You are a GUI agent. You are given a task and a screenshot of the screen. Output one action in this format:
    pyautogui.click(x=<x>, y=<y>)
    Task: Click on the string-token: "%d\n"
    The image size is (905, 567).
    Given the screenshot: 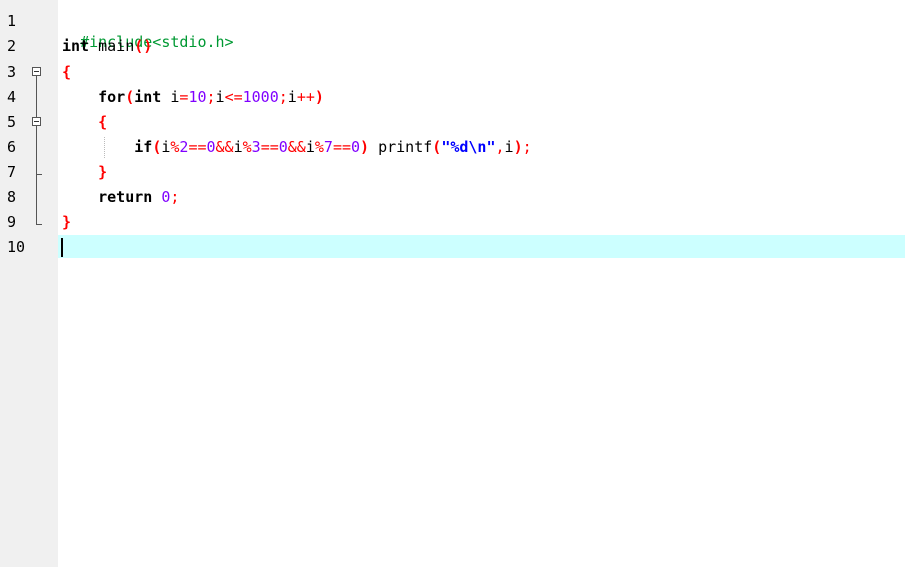 What is the action you would take?
    pyautogui.click(x=468, y=147)
    